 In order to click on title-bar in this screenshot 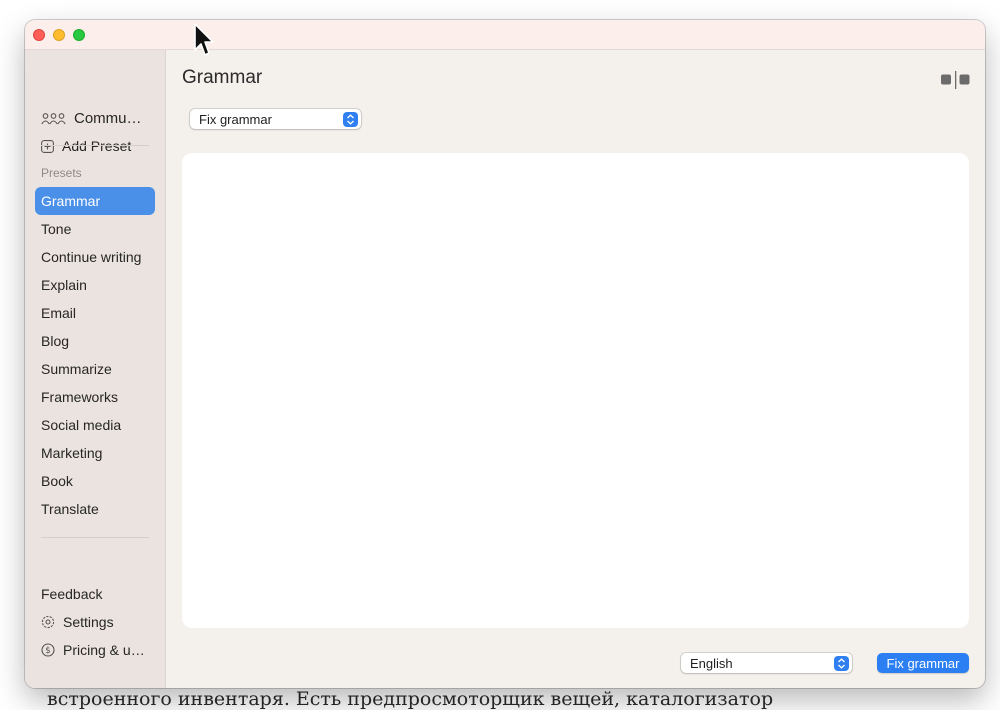, I will do `click(505, 35)`.